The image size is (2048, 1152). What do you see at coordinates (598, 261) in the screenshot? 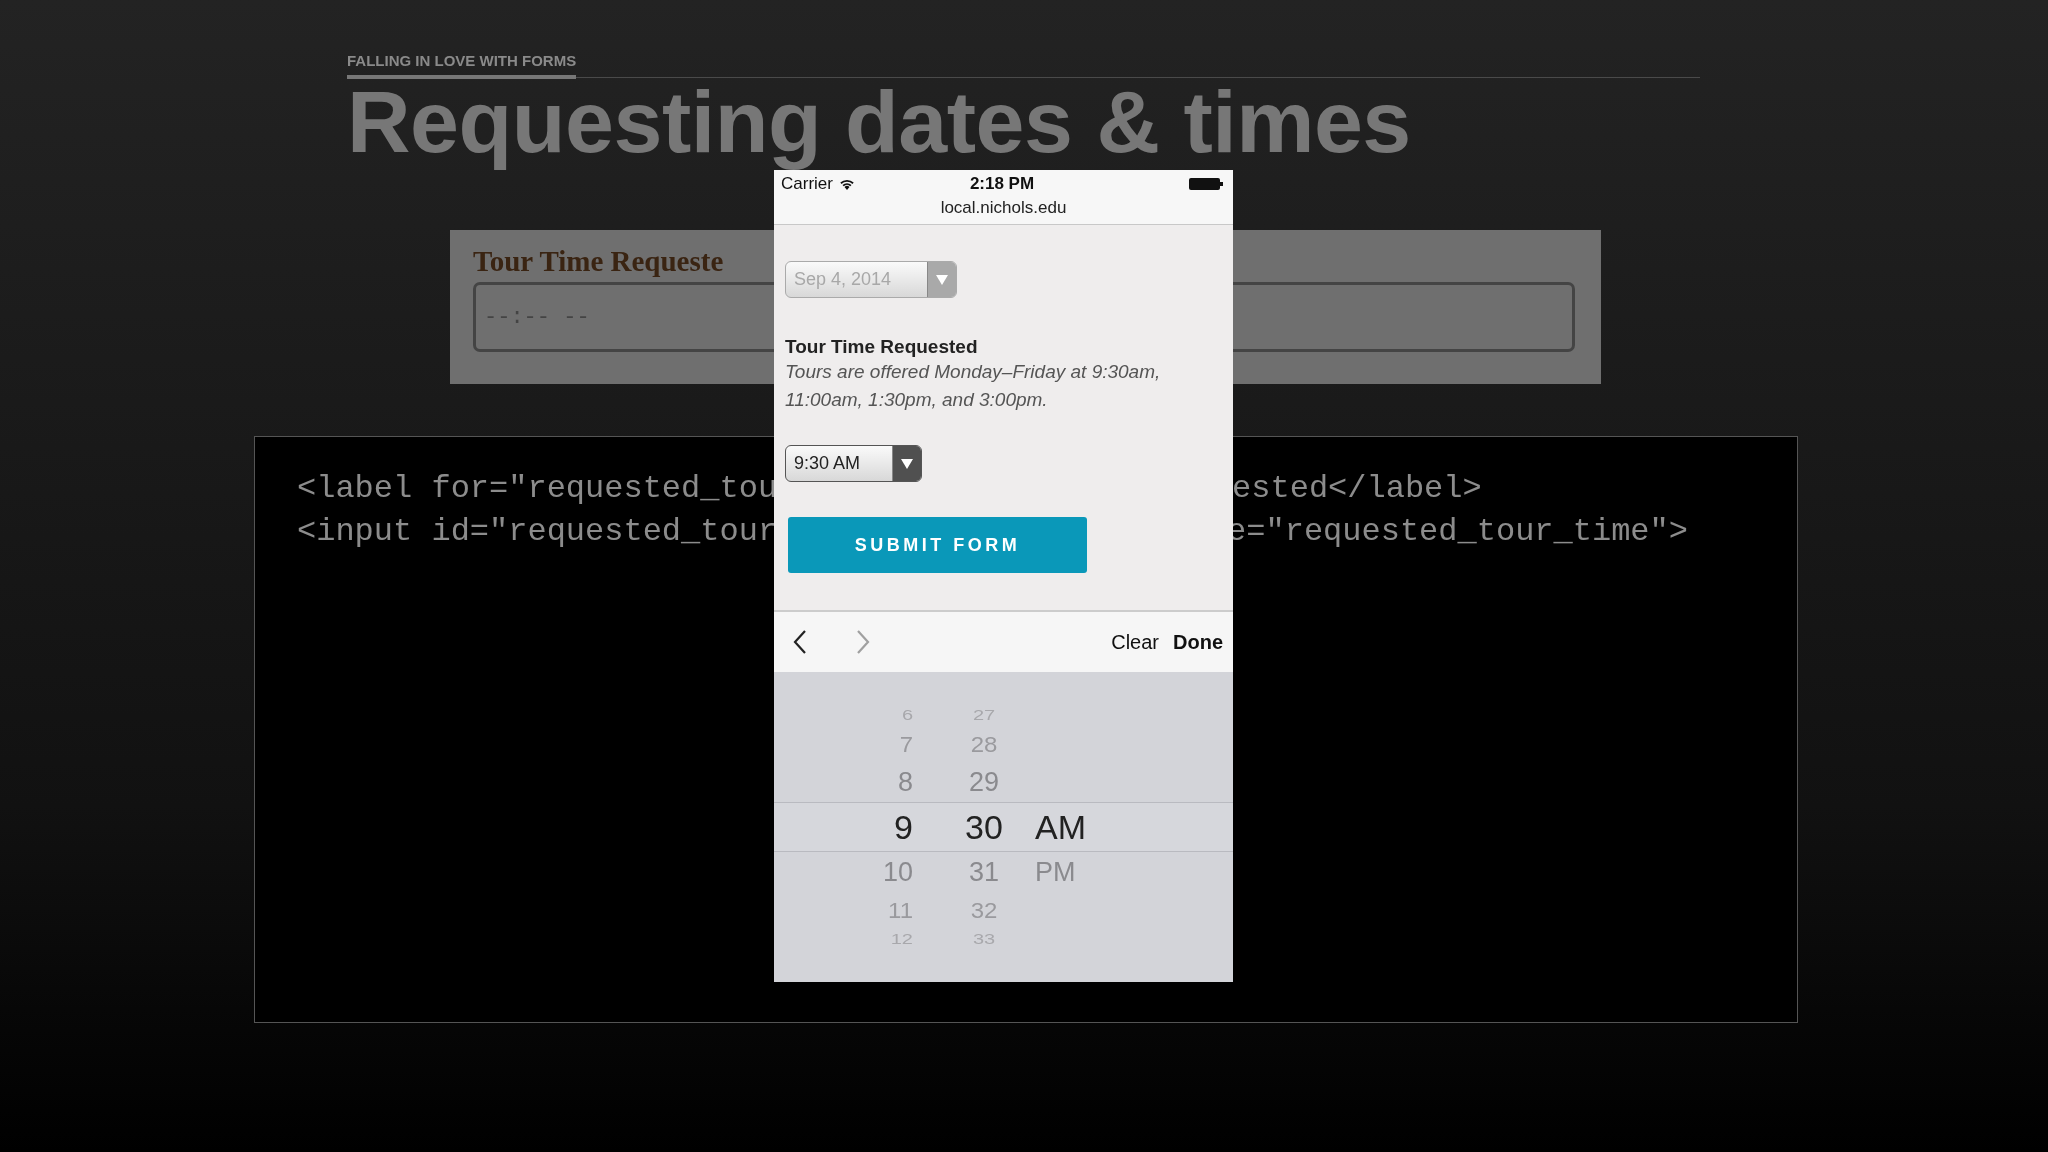
I see `field-label: Tour Time Requeste` at bounding box center [598, 261].